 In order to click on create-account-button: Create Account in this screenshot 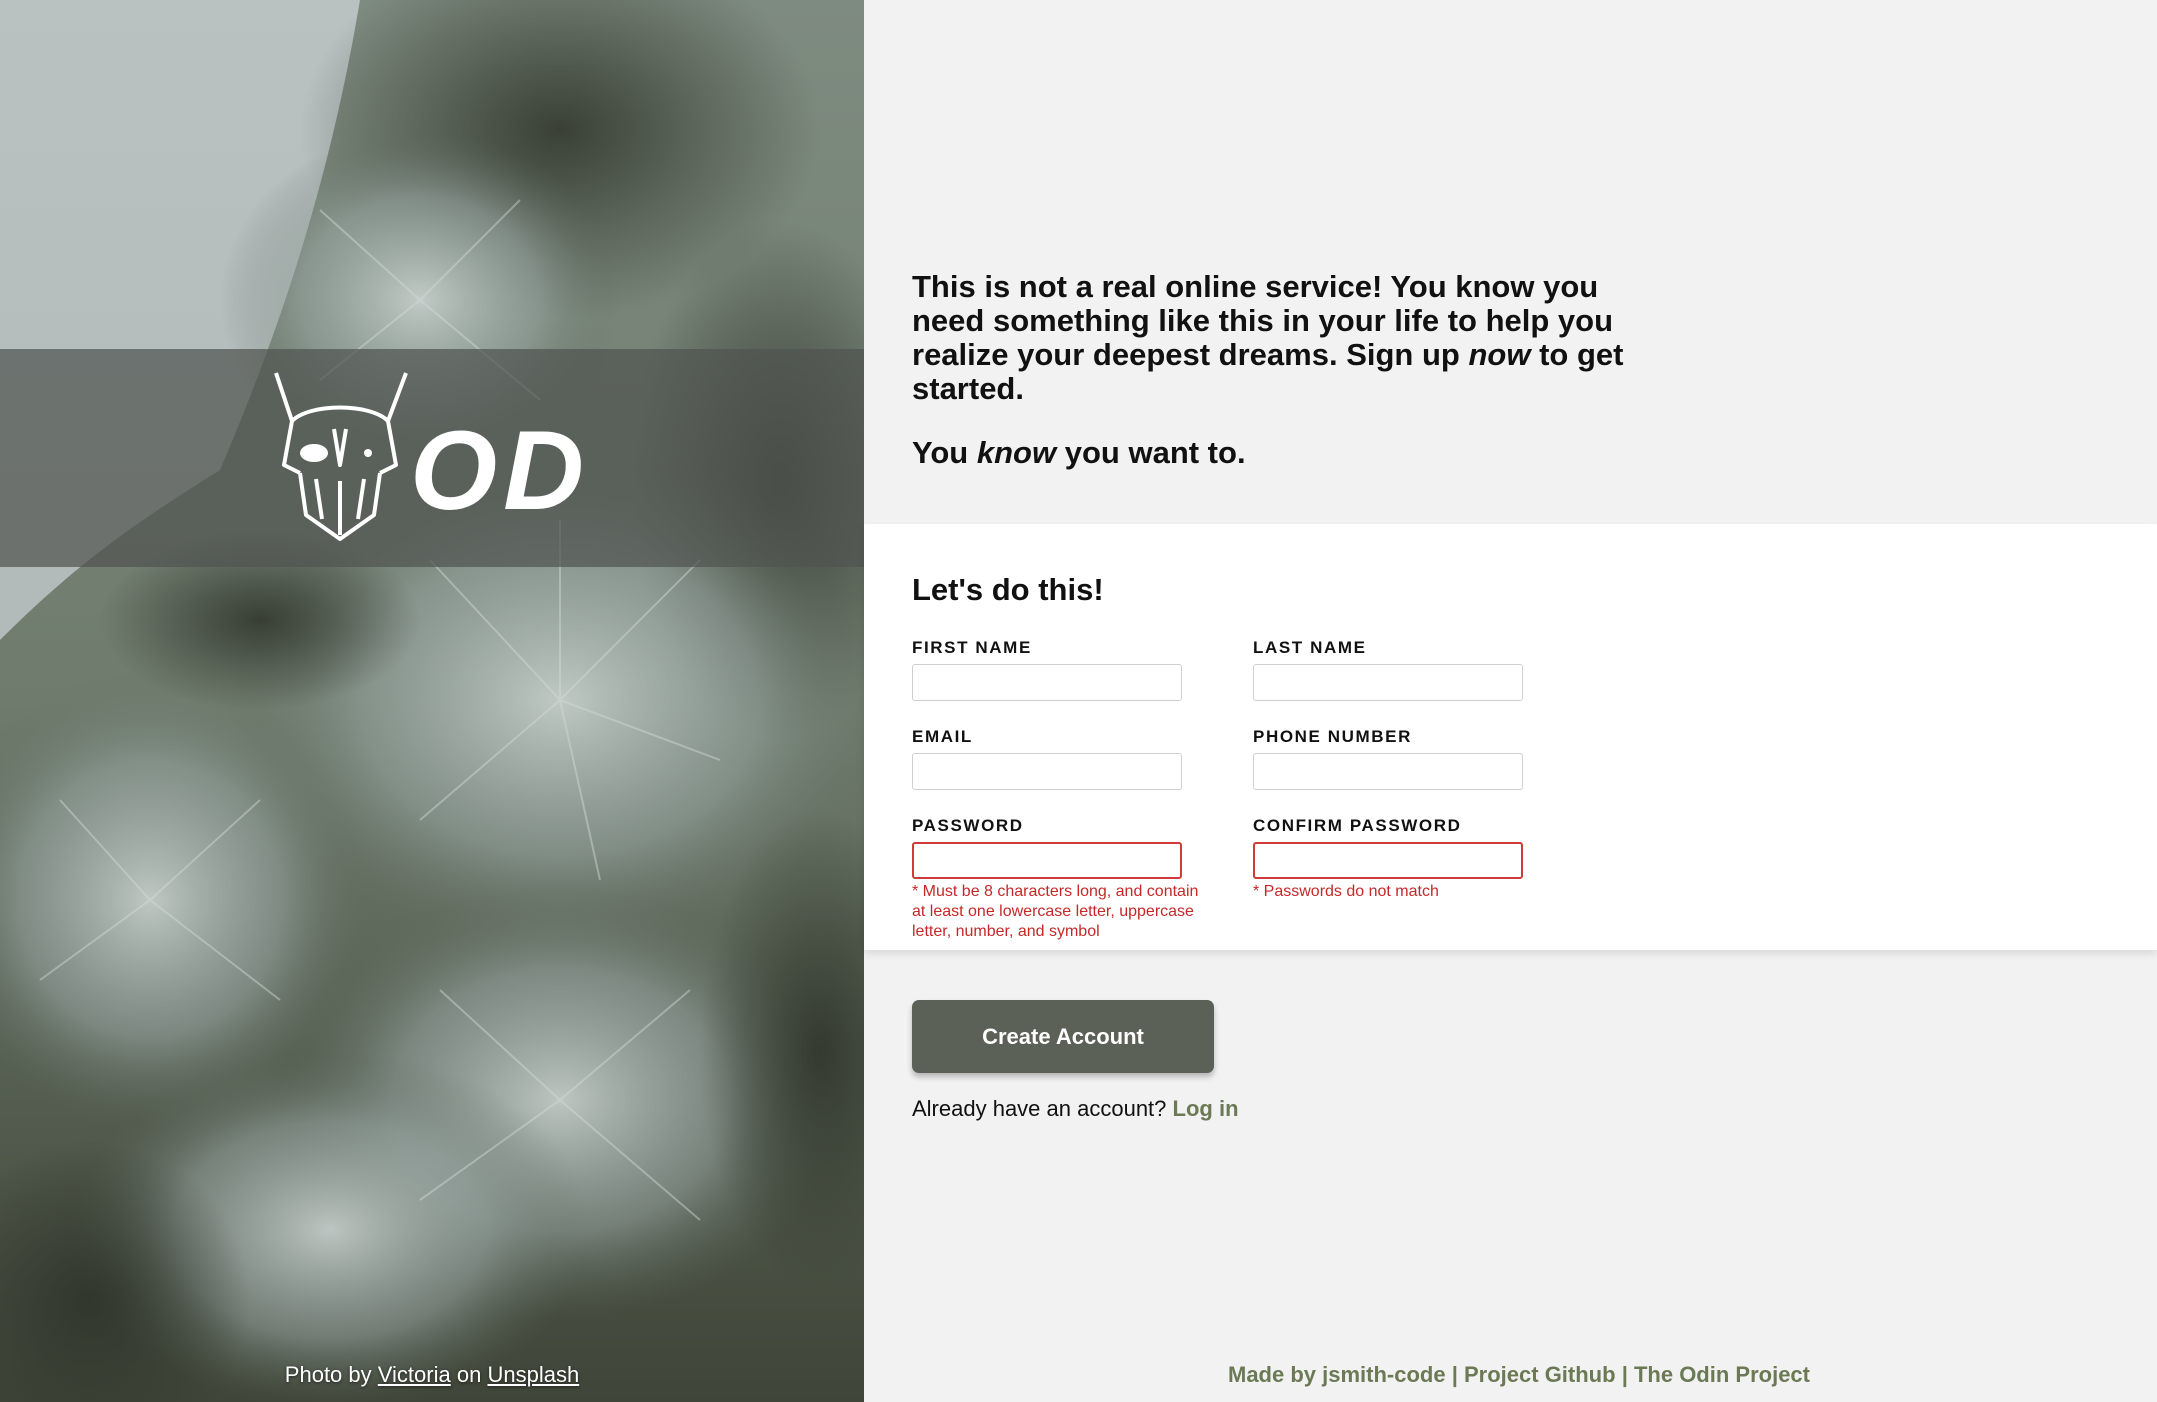, I will do `click(1063, 1036)`.